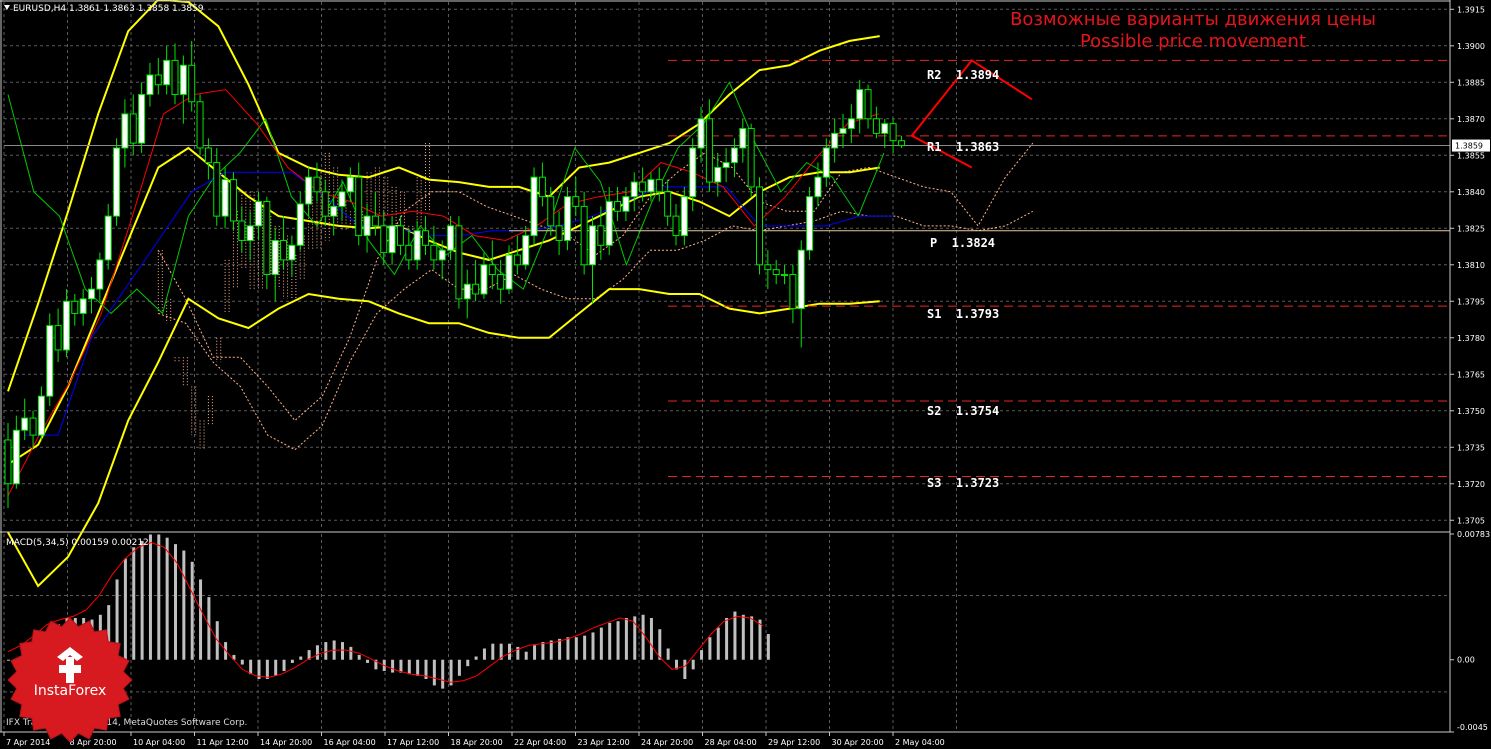 The height and width of the screenshot is (749, 1491). What do you see at coordinates (1471, 82) in the screenshot?
I see `price-tick-label: 1.3885` at bounding box center [1471, 82].